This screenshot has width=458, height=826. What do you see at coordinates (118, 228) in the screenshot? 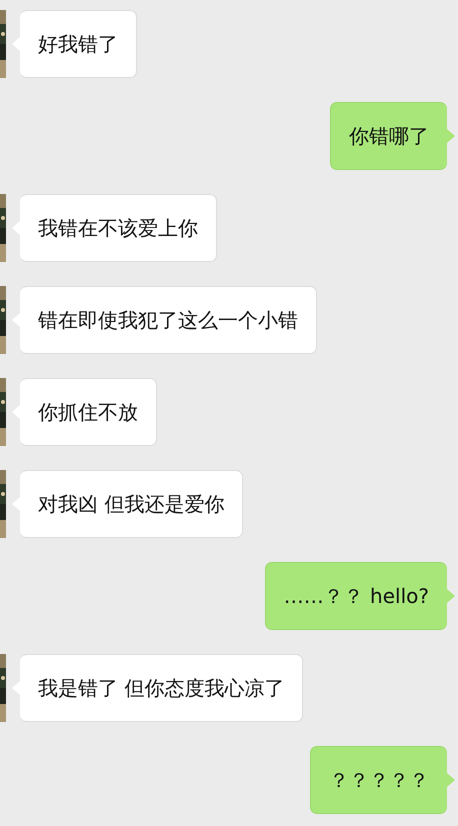
I see `message-bubble: 我错在不该爱上你` at bounding box center [118, 228].